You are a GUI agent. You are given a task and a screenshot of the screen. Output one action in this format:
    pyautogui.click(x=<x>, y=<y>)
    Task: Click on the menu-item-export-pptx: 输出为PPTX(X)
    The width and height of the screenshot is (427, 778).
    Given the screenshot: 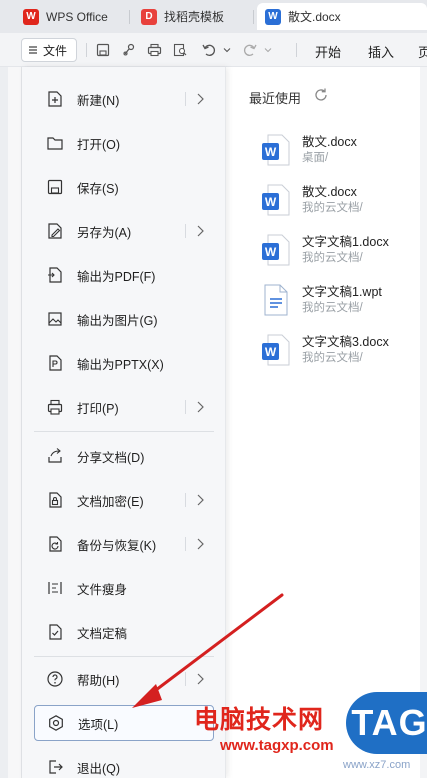 What is the action you would take?
    pyautogui.click(x=124, y=363)
    